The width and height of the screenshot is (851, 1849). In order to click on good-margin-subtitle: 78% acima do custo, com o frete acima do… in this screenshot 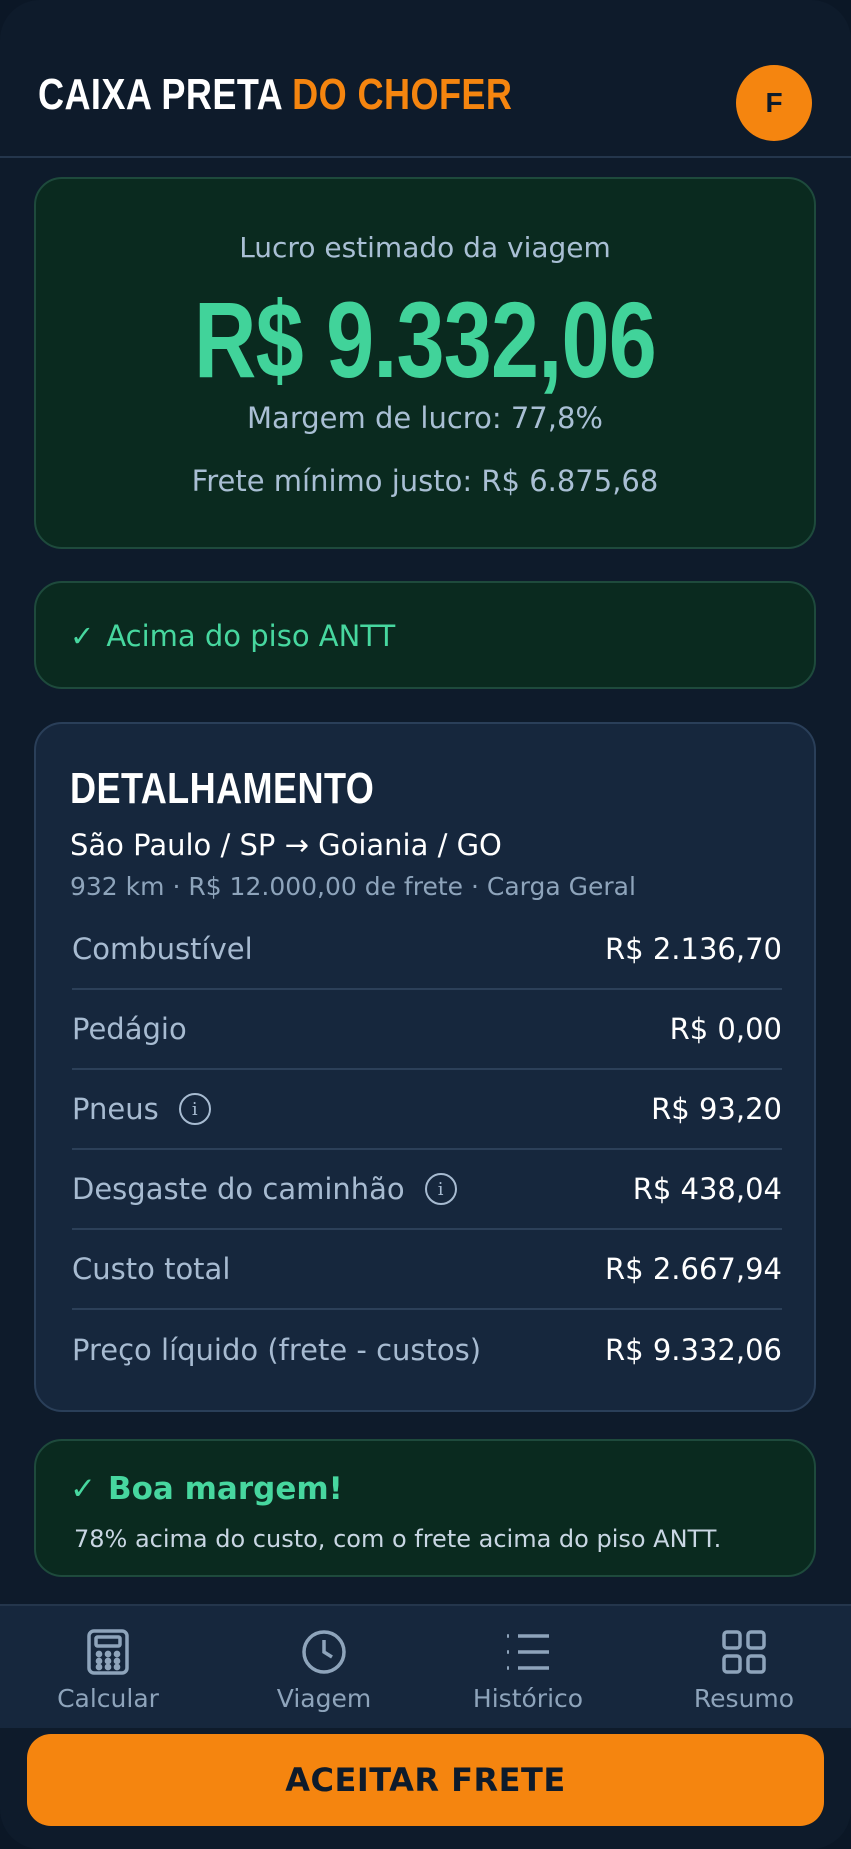, I will do `click(398, 1539)`.